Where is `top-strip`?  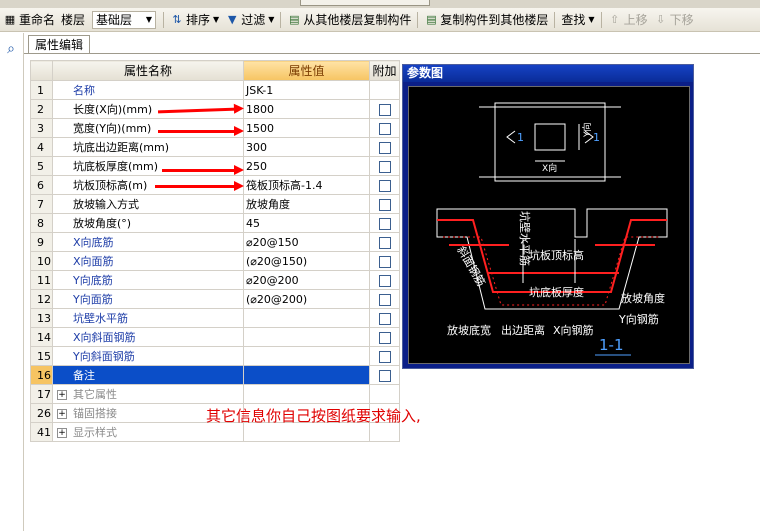
top-strip is located at coordinates (380, 4).